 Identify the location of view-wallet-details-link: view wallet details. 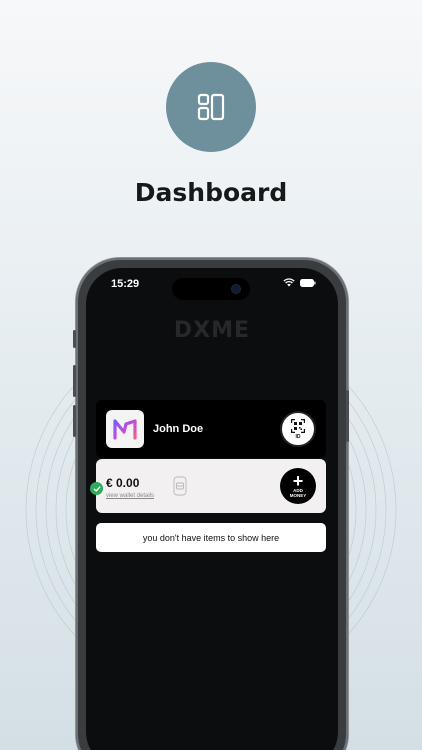
(130, 496).